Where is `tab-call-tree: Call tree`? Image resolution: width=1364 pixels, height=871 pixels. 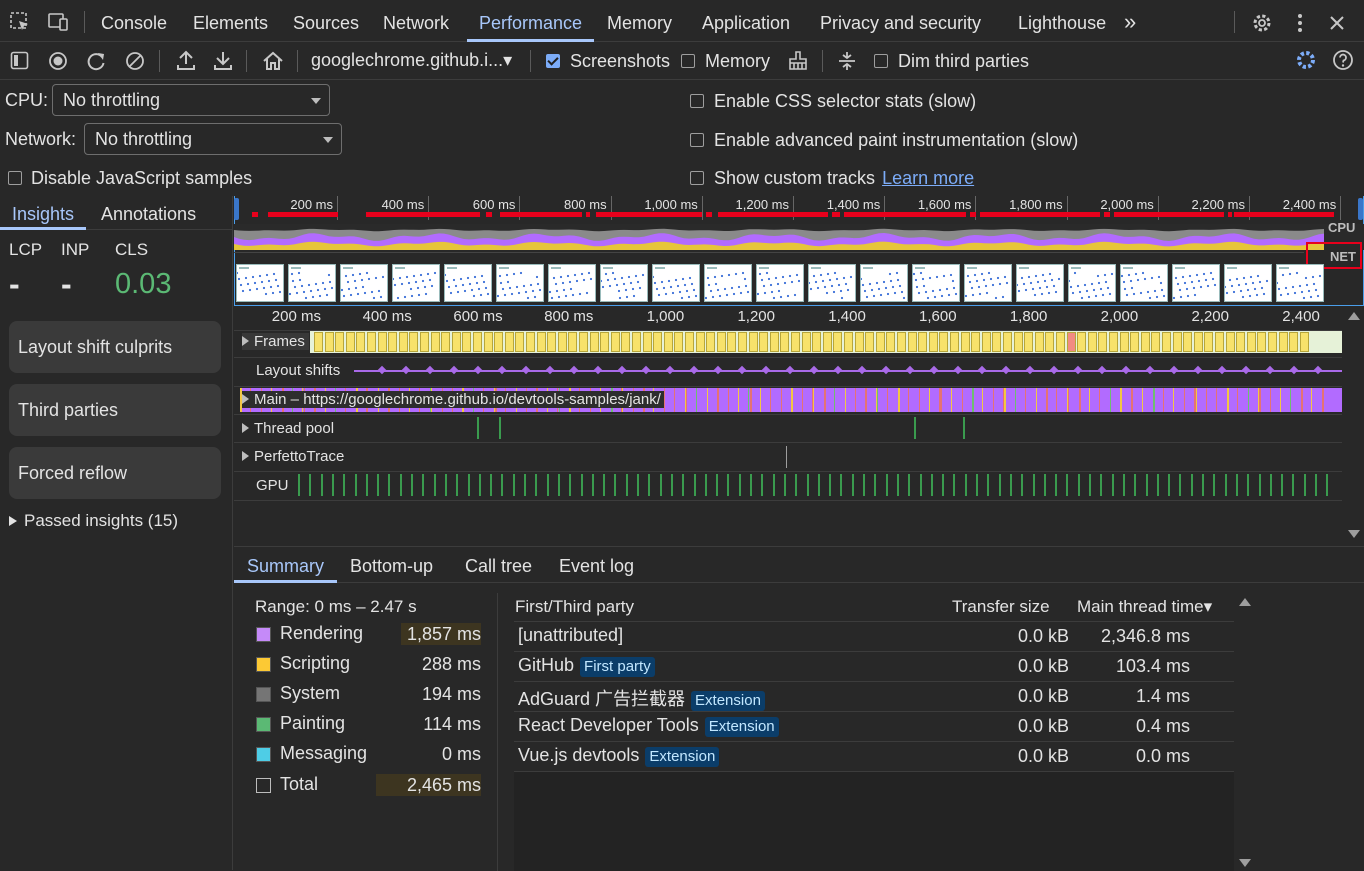 tab-call-tree: Call tree is located at coordinates (498, 565).